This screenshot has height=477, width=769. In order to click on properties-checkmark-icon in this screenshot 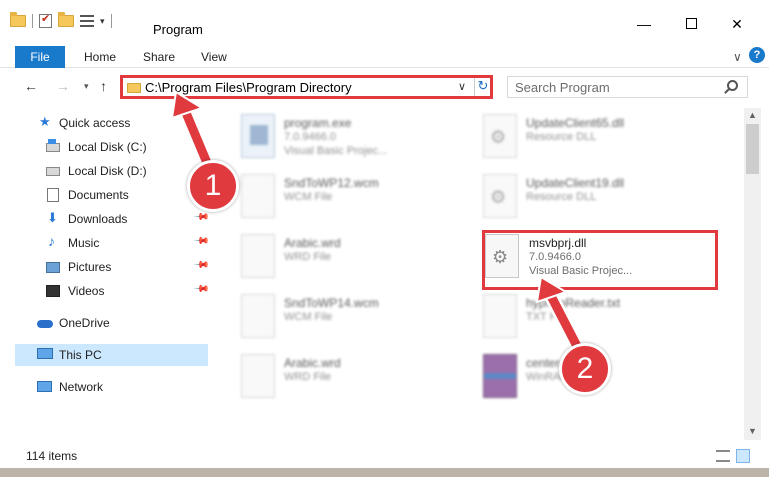, I will do `click(45, 20)`.